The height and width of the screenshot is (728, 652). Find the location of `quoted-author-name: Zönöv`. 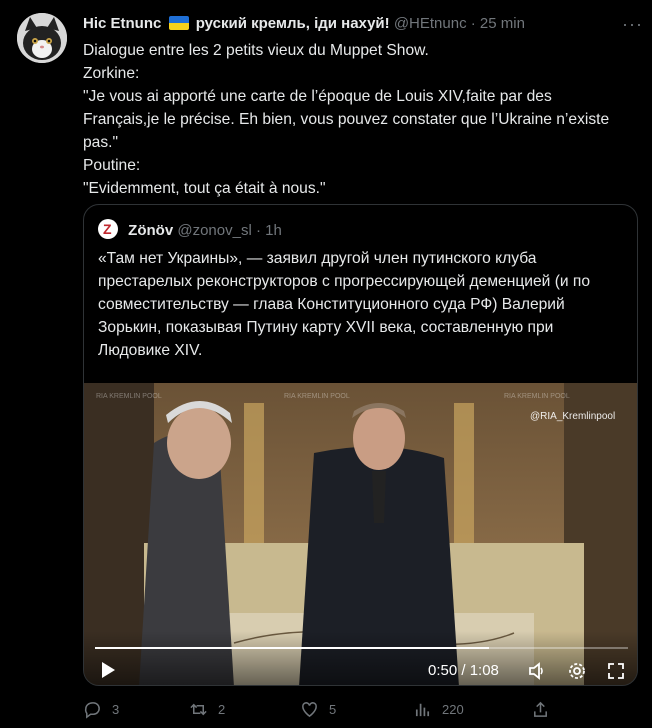

quoted-author-name: Zönöv is located at coordinates (150, 230).